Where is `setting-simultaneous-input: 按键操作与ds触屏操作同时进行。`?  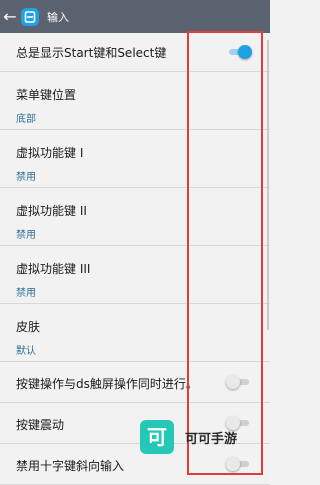
setting-simultaneous-input: 按键操作与ds触屏操作同时进行。 is located at coordinates (135, 382).